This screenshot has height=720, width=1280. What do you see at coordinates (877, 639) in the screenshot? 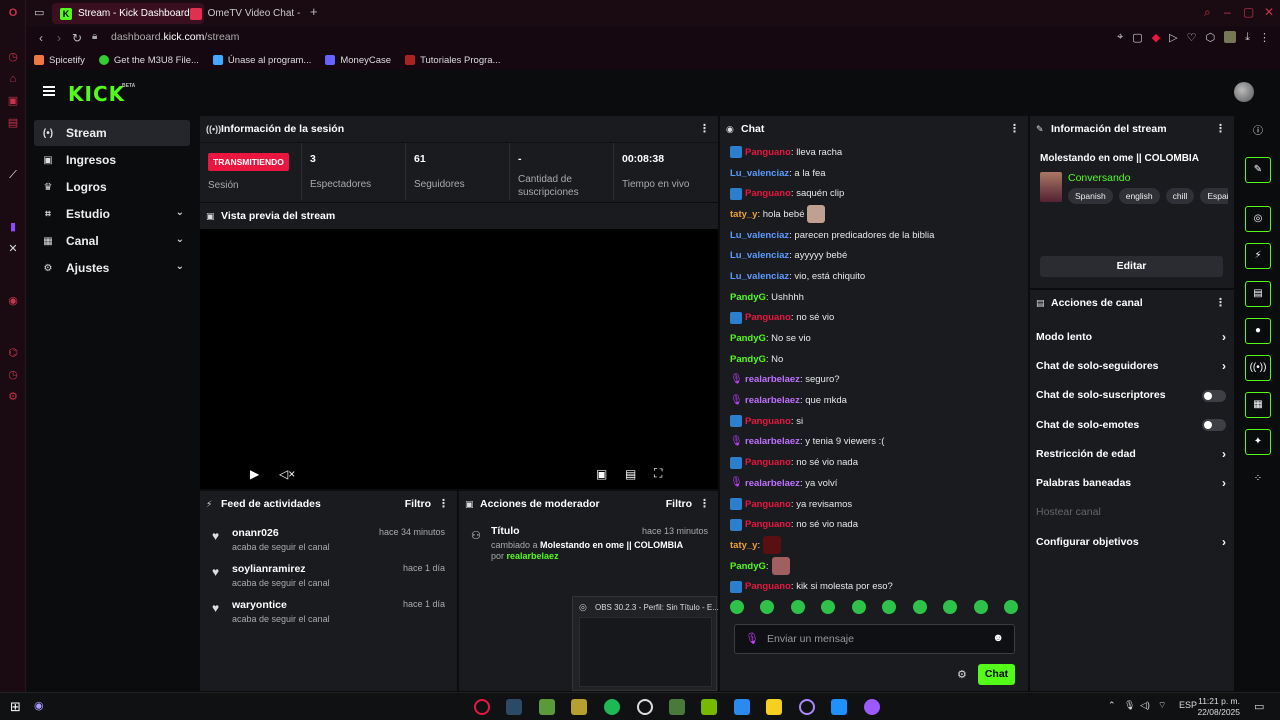
I see `chat-input` at bounding box center [877, 639].